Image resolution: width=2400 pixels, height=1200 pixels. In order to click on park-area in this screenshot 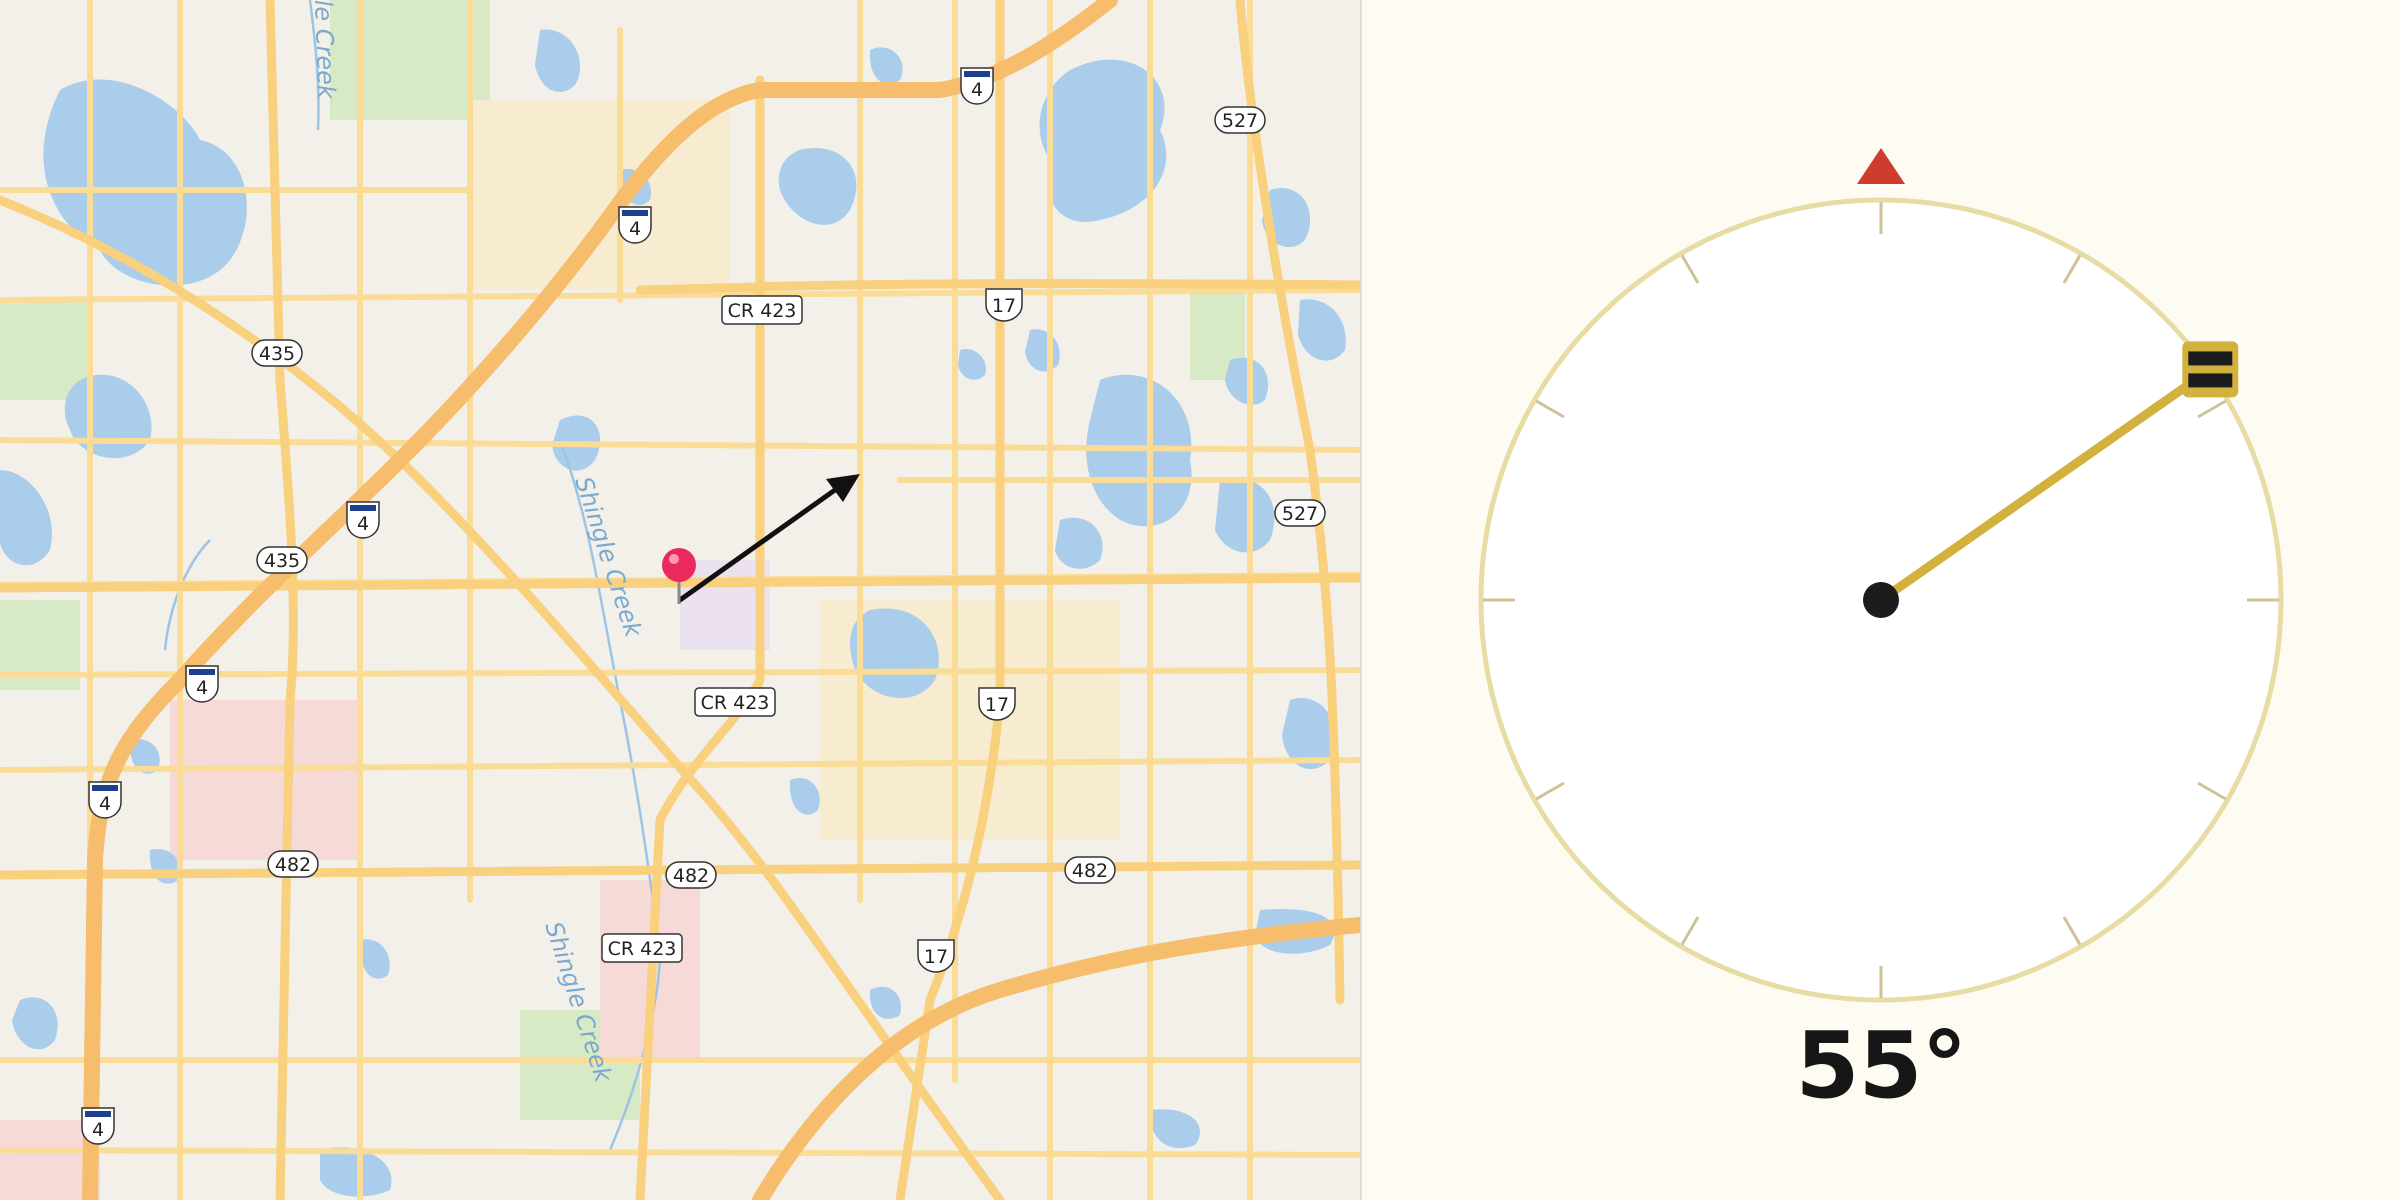, I will do `click(410, 60)`.